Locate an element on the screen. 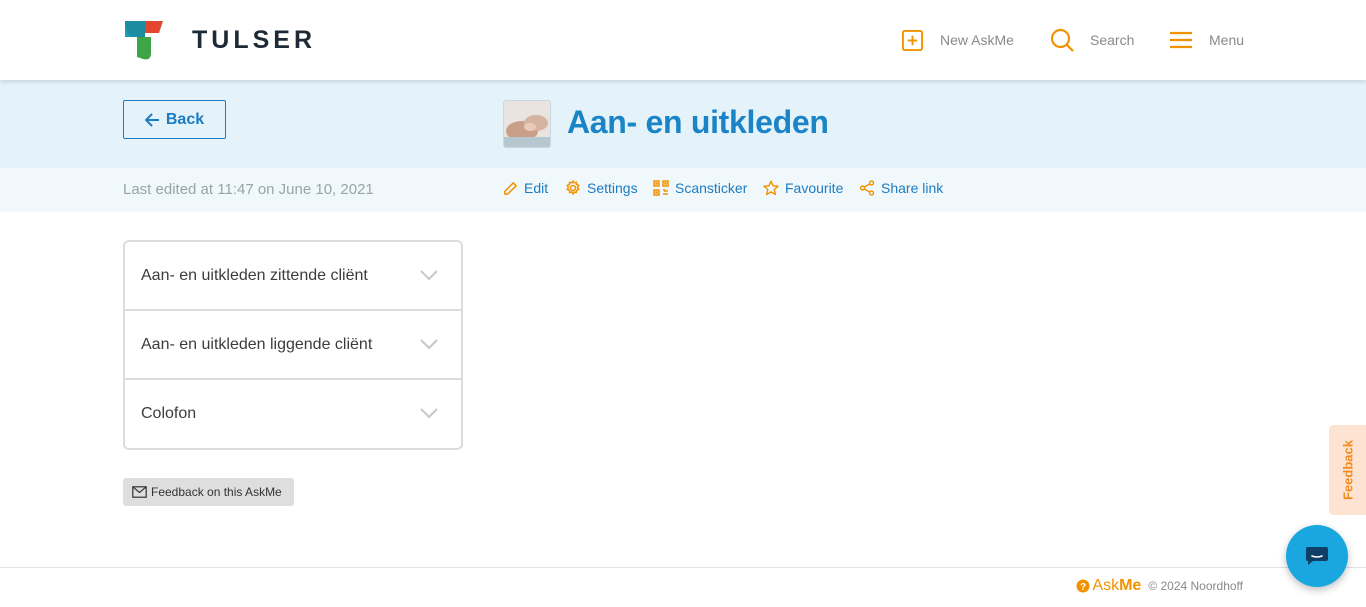 The image size is (1366, 607). settings-action: Settings is located at coordinates (601, 188).